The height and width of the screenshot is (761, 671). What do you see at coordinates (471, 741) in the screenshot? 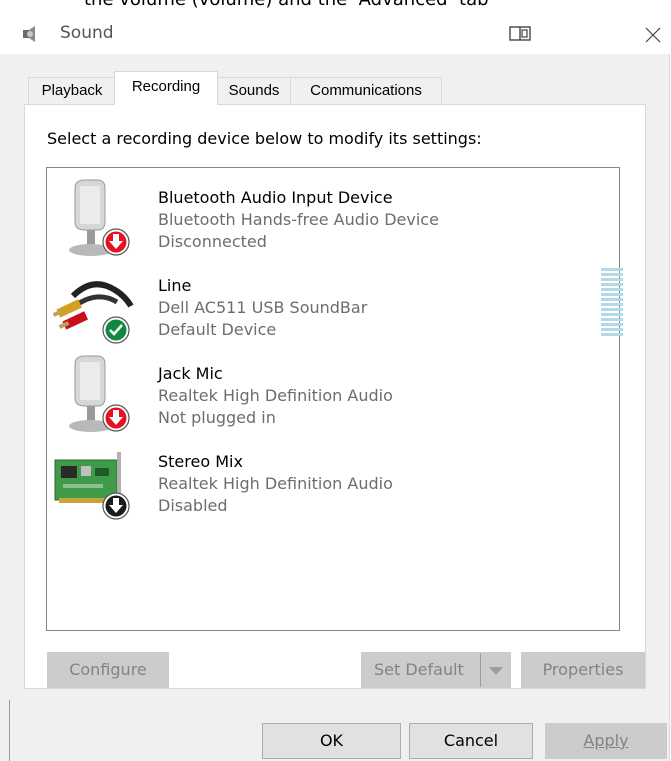
I see `cancel-button: Cancel` at bounding box center [471, 741].